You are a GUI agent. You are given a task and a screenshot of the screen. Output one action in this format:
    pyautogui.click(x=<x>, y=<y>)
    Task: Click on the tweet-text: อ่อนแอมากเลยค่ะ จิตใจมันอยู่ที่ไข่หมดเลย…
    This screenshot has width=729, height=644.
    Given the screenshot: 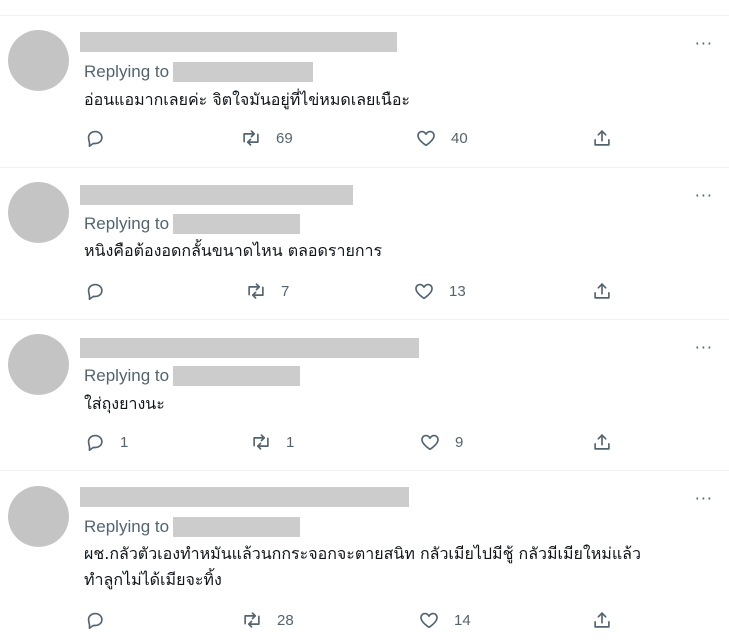 What is the action you would take?
    pyautogui.click(x=247, y=99)
    